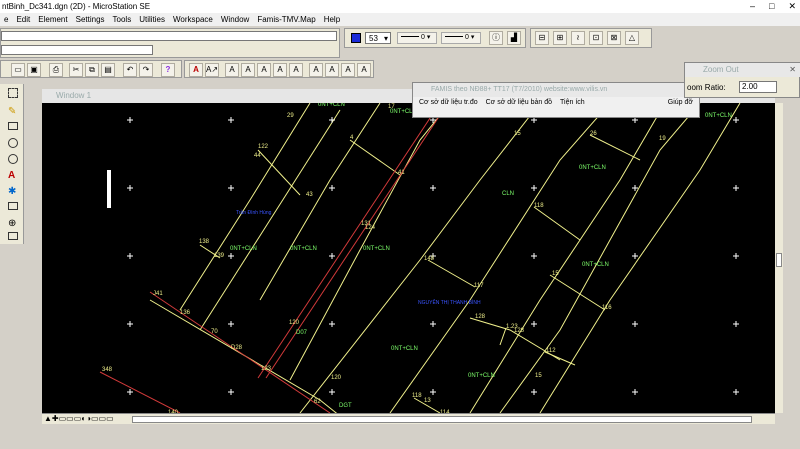 The image size is (800, 449). I want to click on text-copy-icon: A, so click(316, 70).